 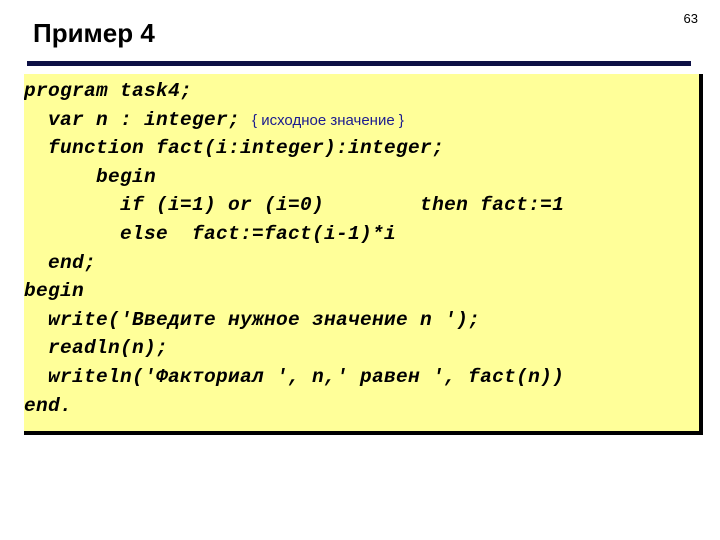 I want to click on code-comment: { исходное значение }, so click(x=328, y=120).